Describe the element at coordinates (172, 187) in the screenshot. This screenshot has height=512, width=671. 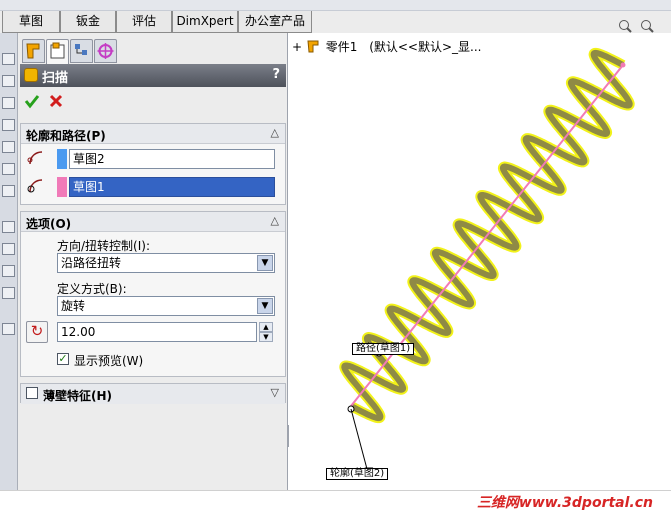
I see `profile-field: 草图1` at that location.